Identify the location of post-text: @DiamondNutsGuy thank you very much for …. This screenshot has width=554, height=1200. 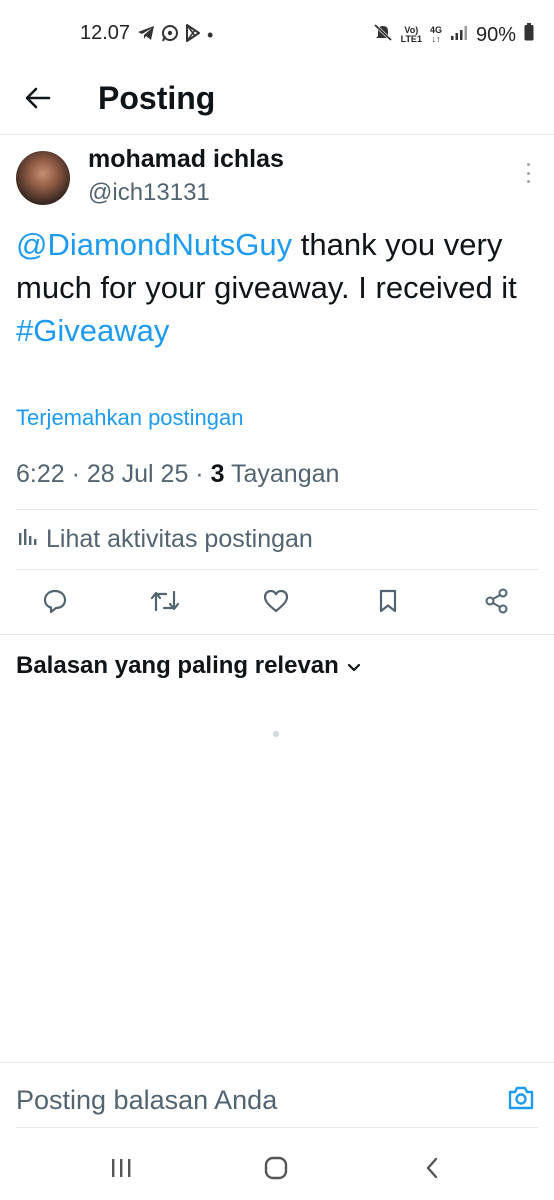
(276, 287).